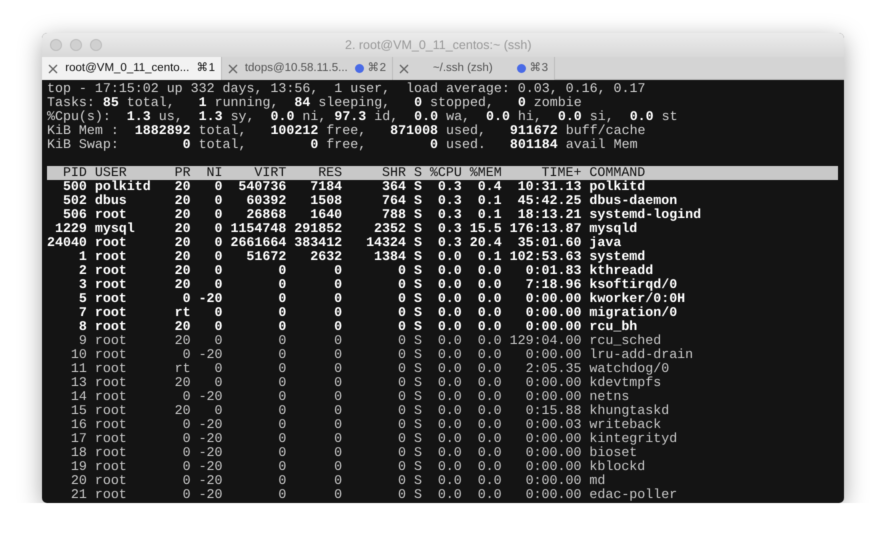  Describe the element at coordinates (74, 201) in the screenshot. I see `table-cell-text: 502` at that location.